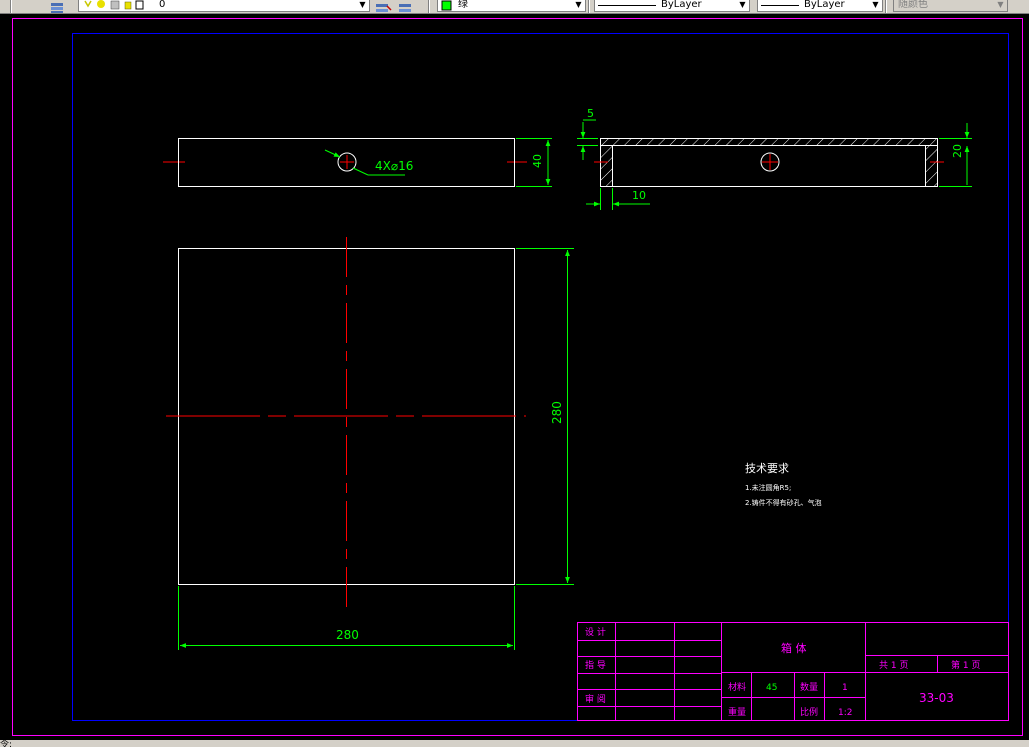 The width and height of the screenshot is (1029, 747). Describe the element at coordinates (783, 502) in the screenshot. I see `tech-requirement-item: 2.铸件不得有砂孔、气泡` at that location.